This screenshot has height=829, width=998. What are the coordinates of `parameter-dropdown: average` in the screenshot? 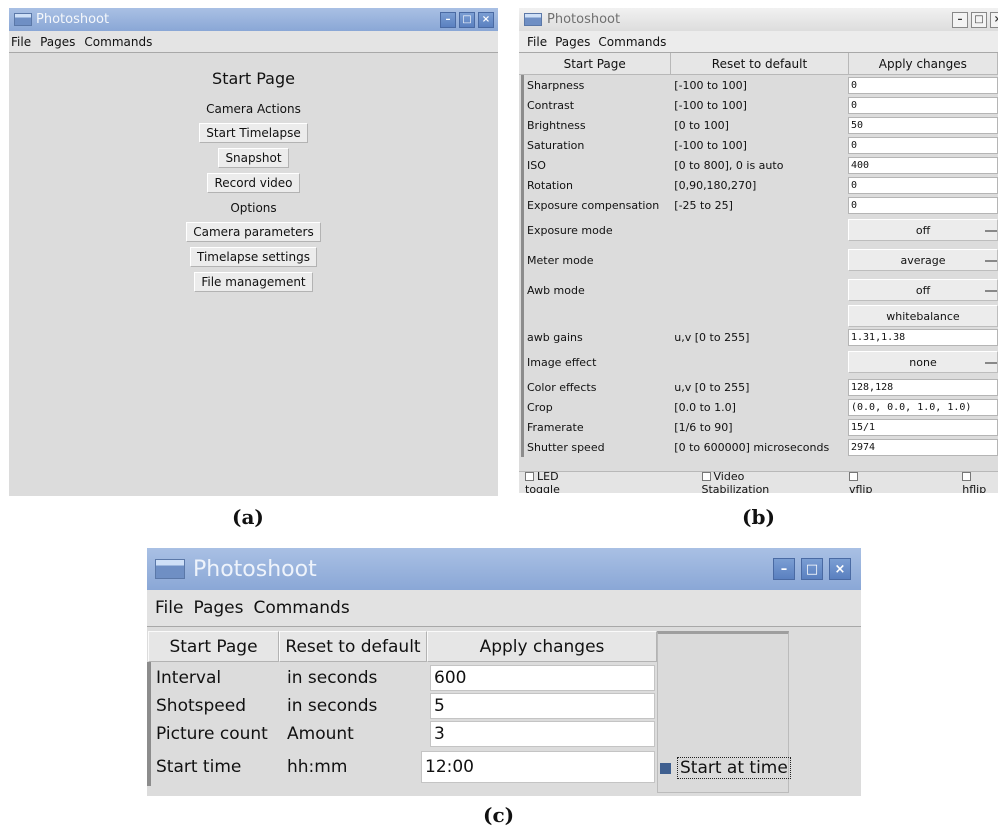 It's located at (923, 260).